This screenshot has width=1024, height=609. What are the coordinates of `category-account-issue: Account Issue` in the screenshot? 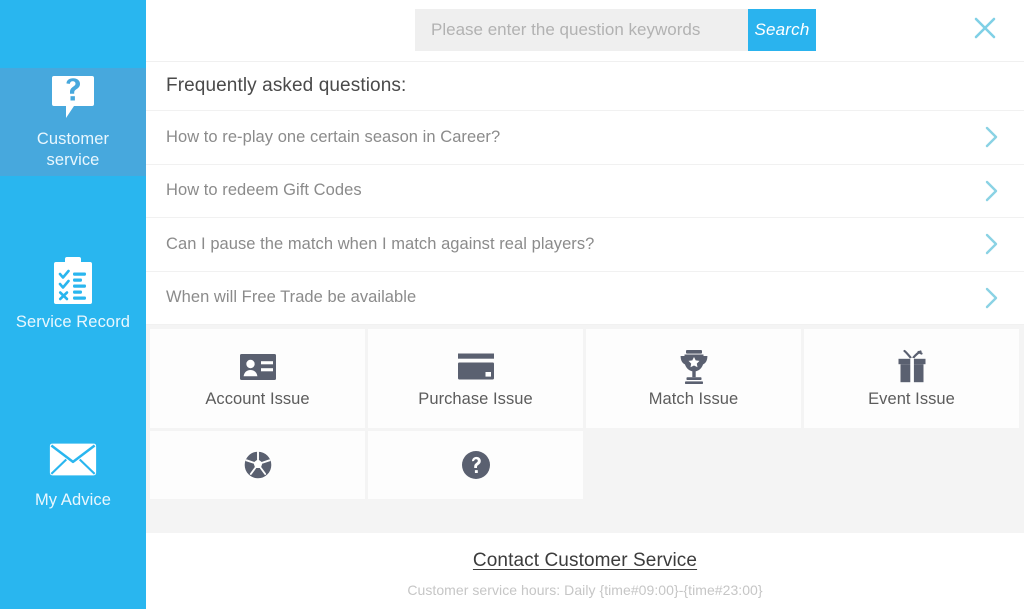 It's located at (257, 378).